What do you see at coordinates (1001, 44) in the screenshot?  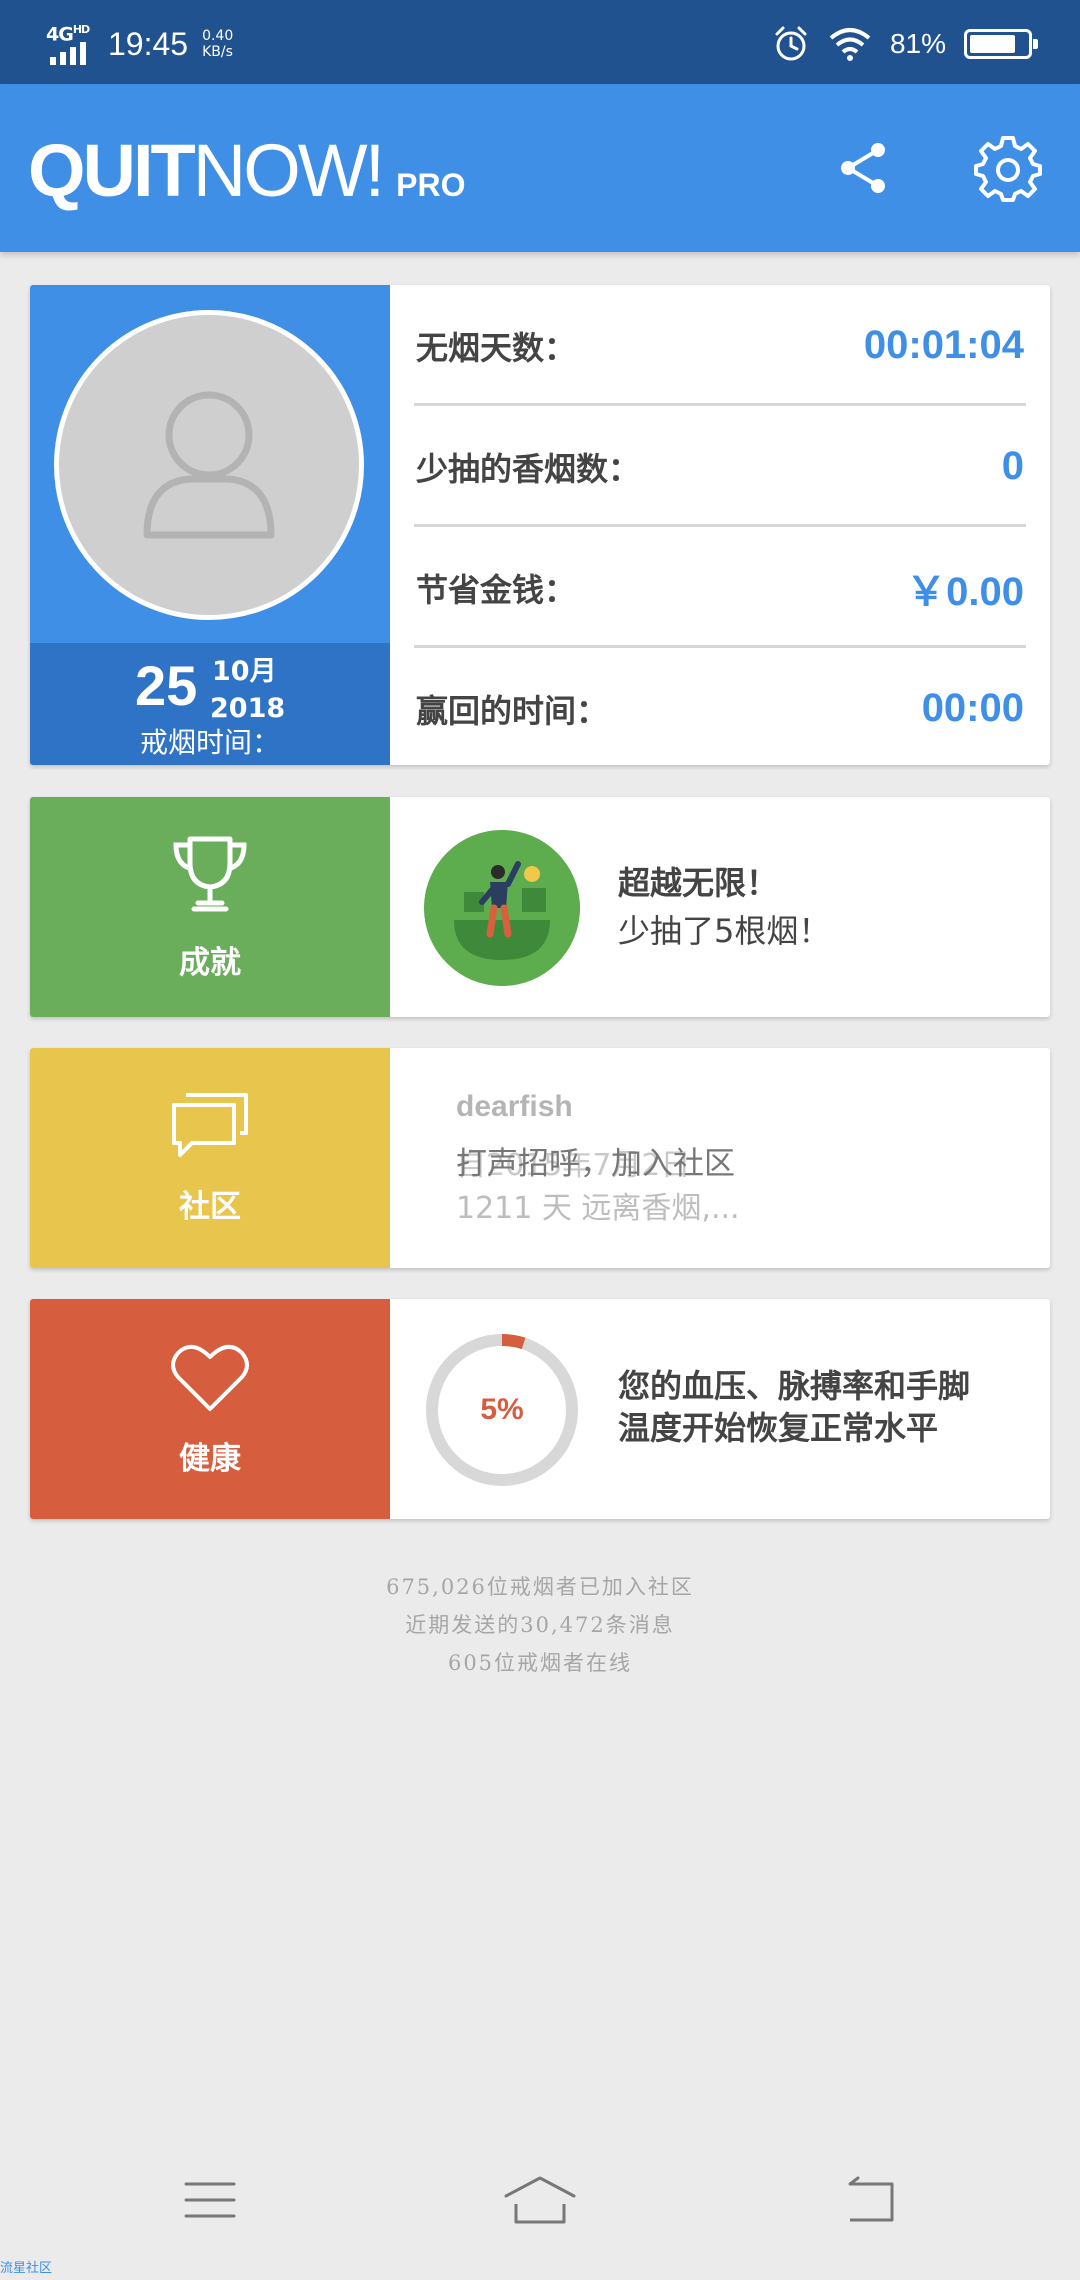 I see `battery-icon` at bounding box center [1001, 44].